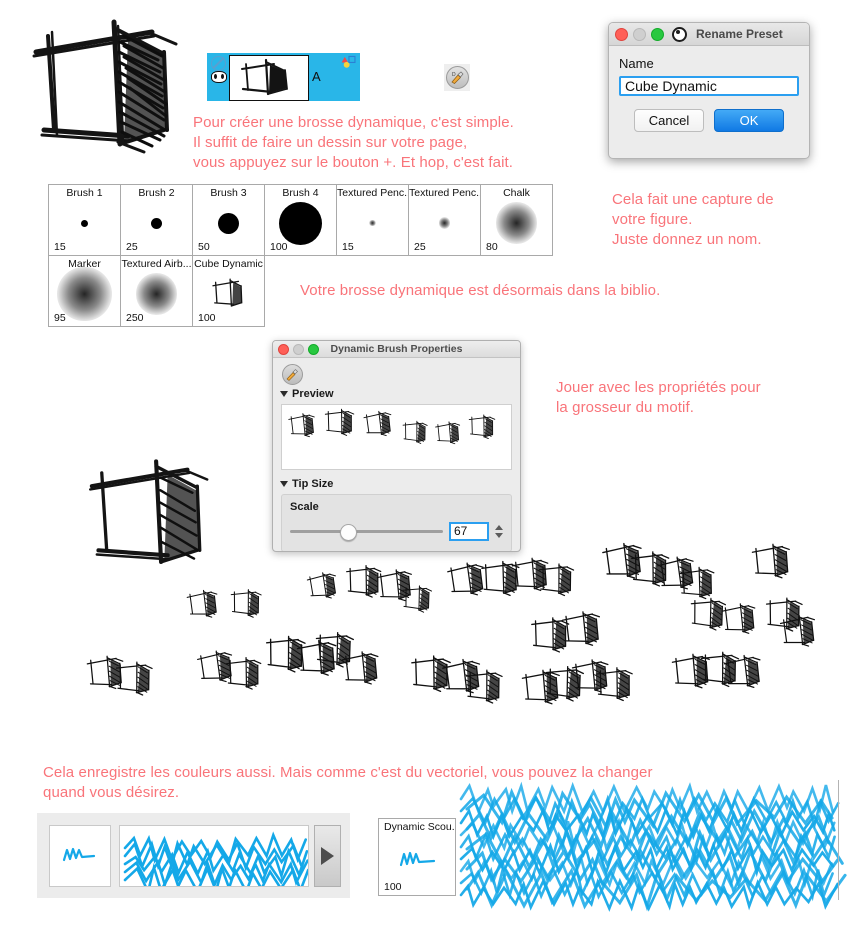 This screenshot has height=950, width=850. I want to click on stepper-up-icon, so click(499, 527).